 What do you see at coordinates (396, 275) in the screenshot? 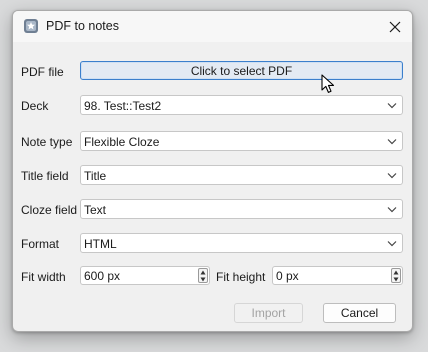
I see `fit-height-stepper` at bounding box center [396, 275].